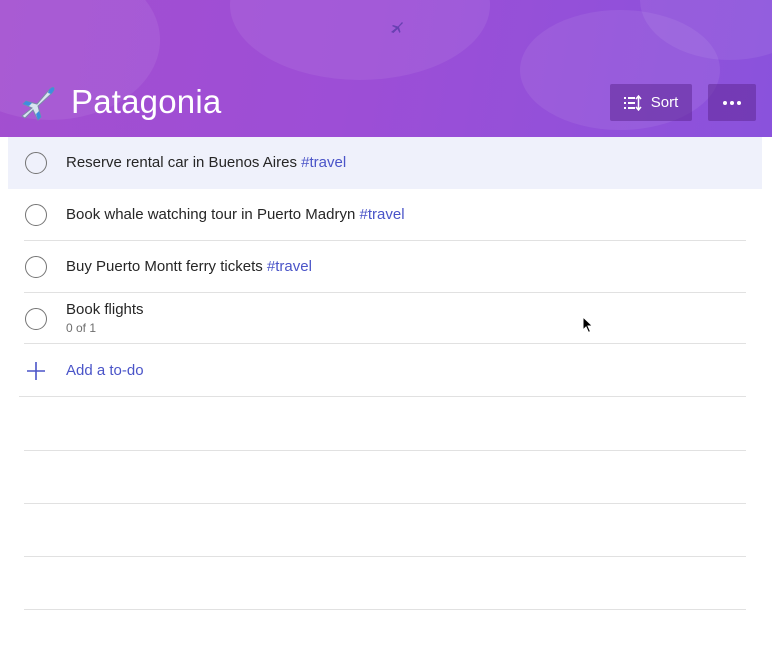  I want to click on list-title-area: Patagonia, so click(119, 102).